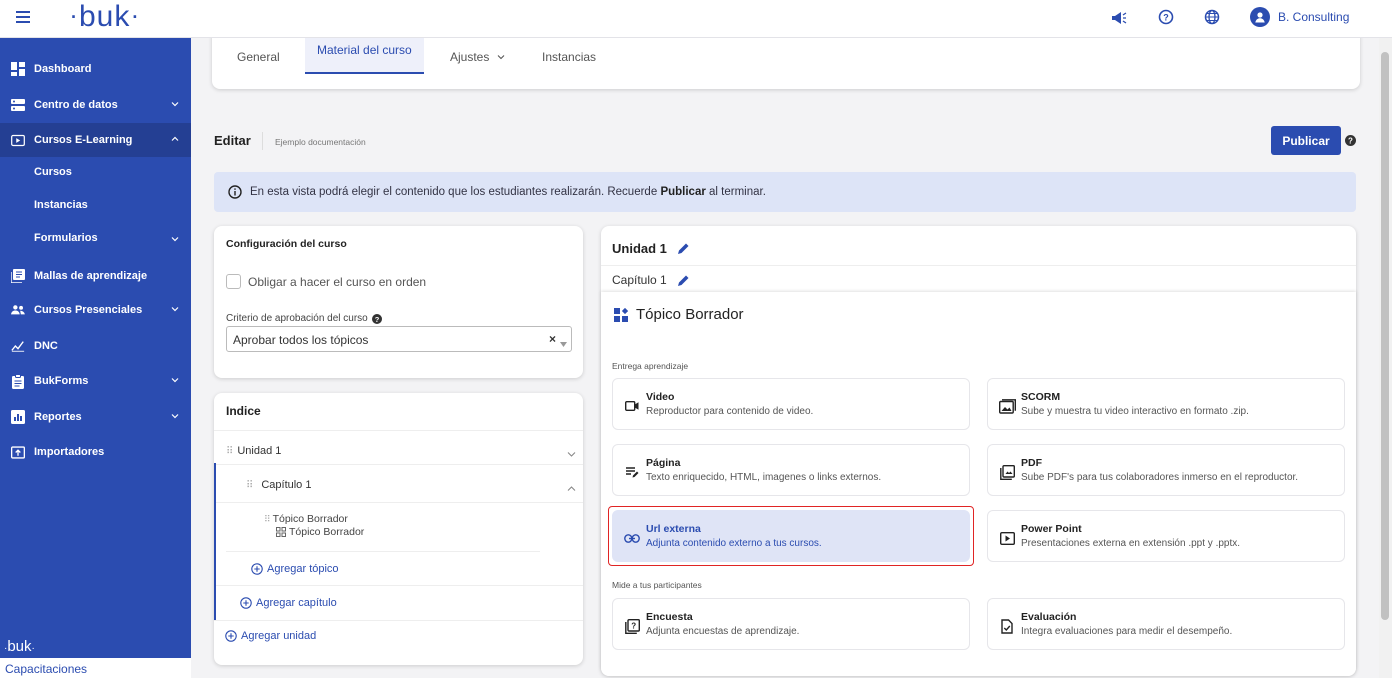 The height and width of the screenshot is (678, 1392). Describe the element at coordinates (46, 346) in the screenshot. I see `sidebar-item-label: DNC` at that location.